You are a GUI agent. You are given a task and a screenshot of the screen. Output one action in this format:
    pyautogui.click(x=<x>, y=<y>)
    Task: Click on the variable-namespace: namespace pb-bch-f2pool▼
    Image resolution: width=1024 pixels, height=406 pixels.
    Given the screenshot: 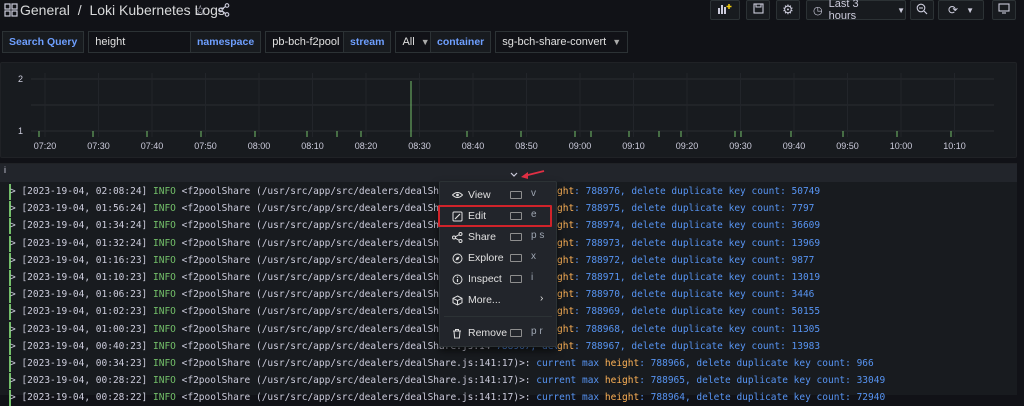 What is the action you would take?
    pyautogui.click(x=276, y=42)
    